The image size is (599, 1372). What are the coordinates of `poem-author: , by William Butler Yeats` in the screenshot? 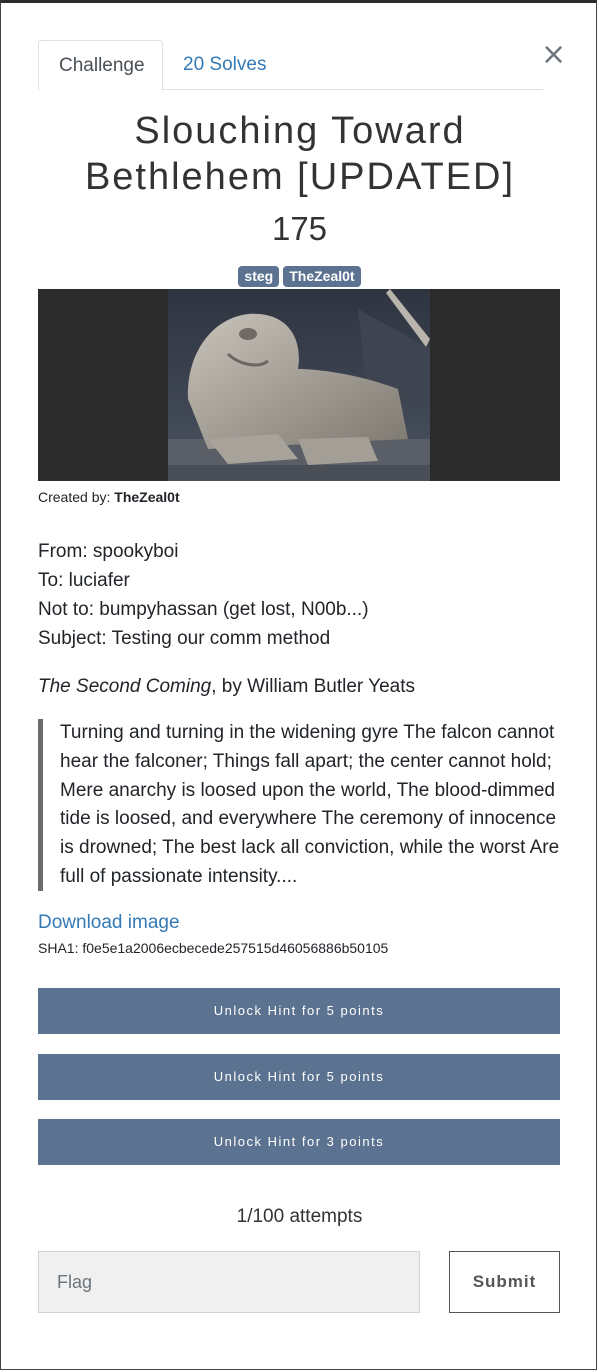 It's located at (313, 686).